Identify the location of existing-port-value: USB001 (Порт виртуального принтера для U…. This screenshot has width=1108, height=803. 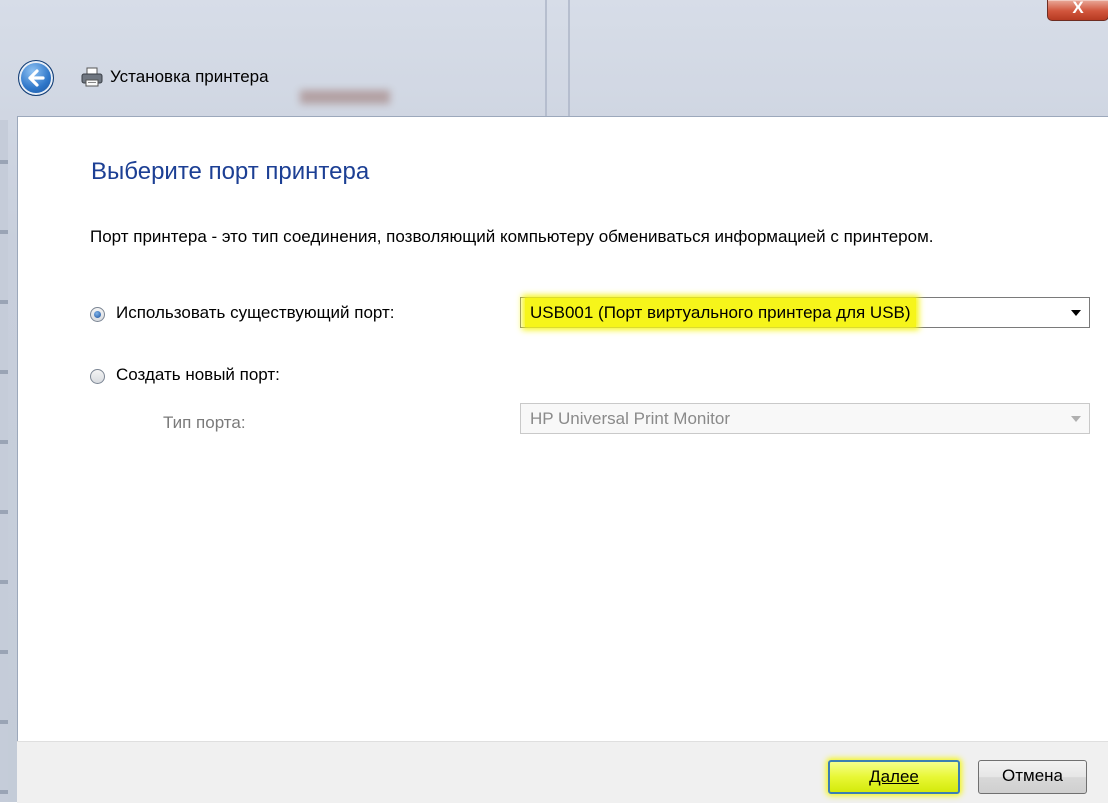
(720, 312).